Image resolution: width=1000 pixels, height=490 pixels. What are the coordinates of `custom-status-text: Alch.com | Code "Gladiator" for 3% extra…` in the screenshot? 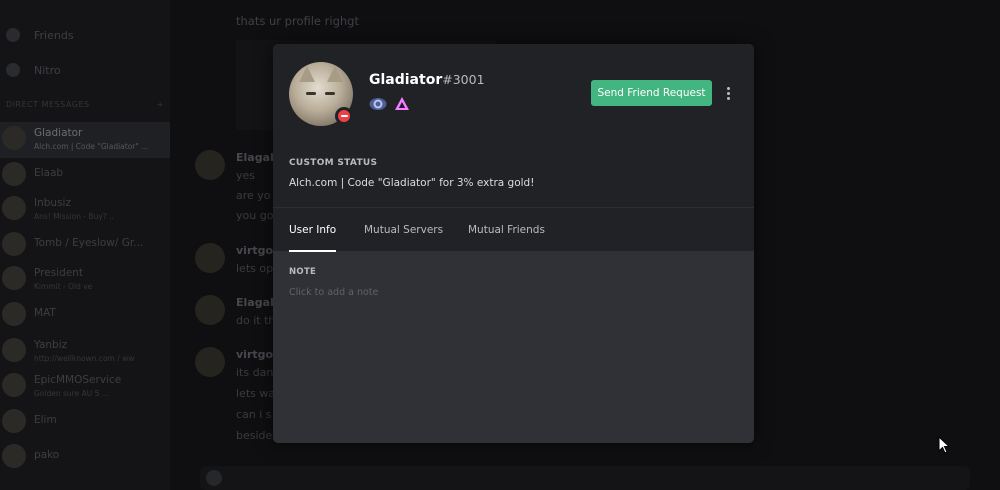 It's located at (412, 183).